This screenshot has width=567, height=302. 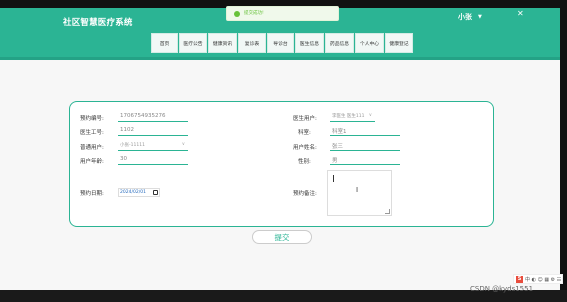 What do you see at coordinates (365, 131) in the screenshot?
I see `department-field: 科室1` at bounding box center [365, 131].